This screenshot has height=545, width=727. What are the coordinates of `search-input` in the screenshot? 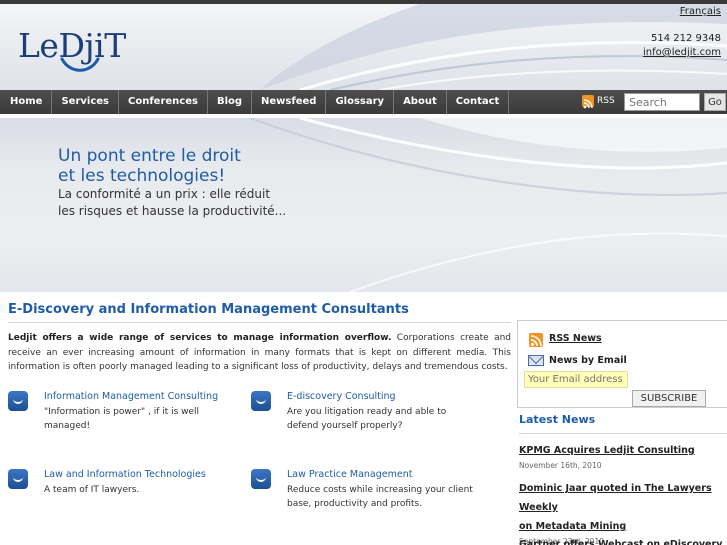 It's located at (662, 102).